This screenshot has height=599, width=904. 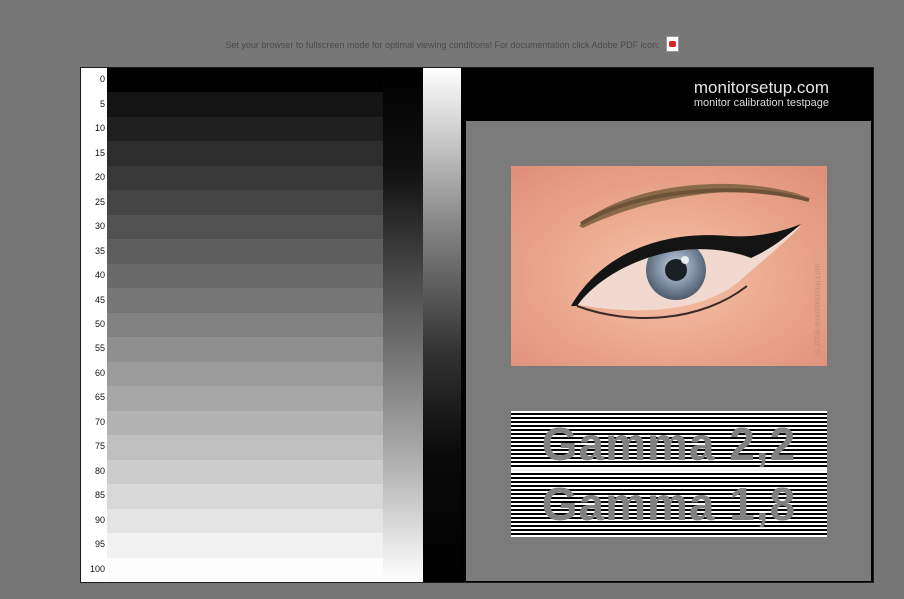 I want to click on gamma-22-label: Gamma 2,2, so click(x=669, y=444).